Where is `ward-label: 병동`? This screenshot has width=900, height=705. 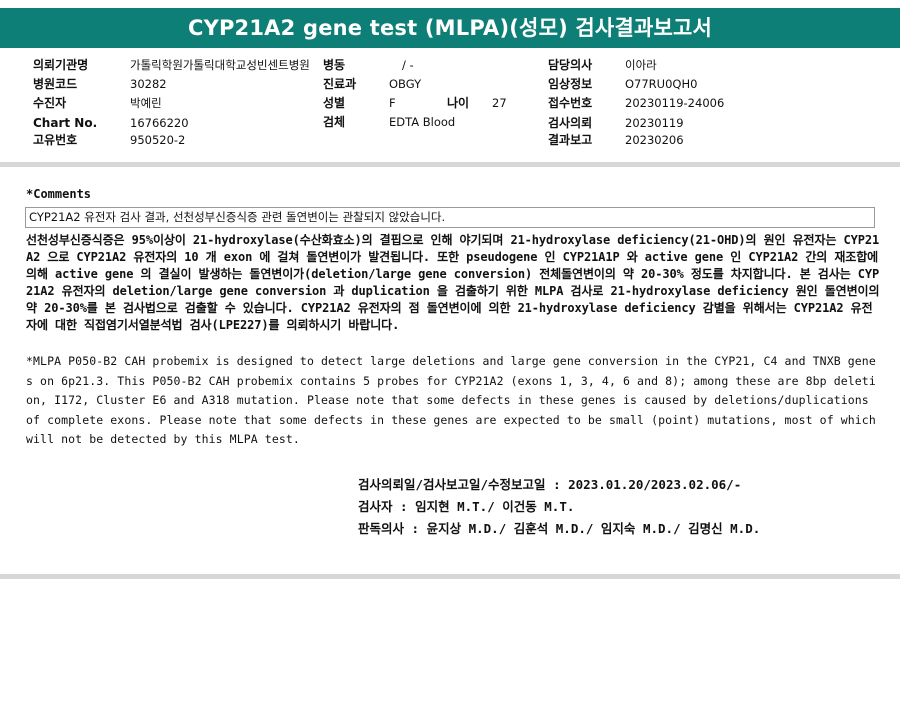 ward-label: 병동 is located at coordinates (337, 65).